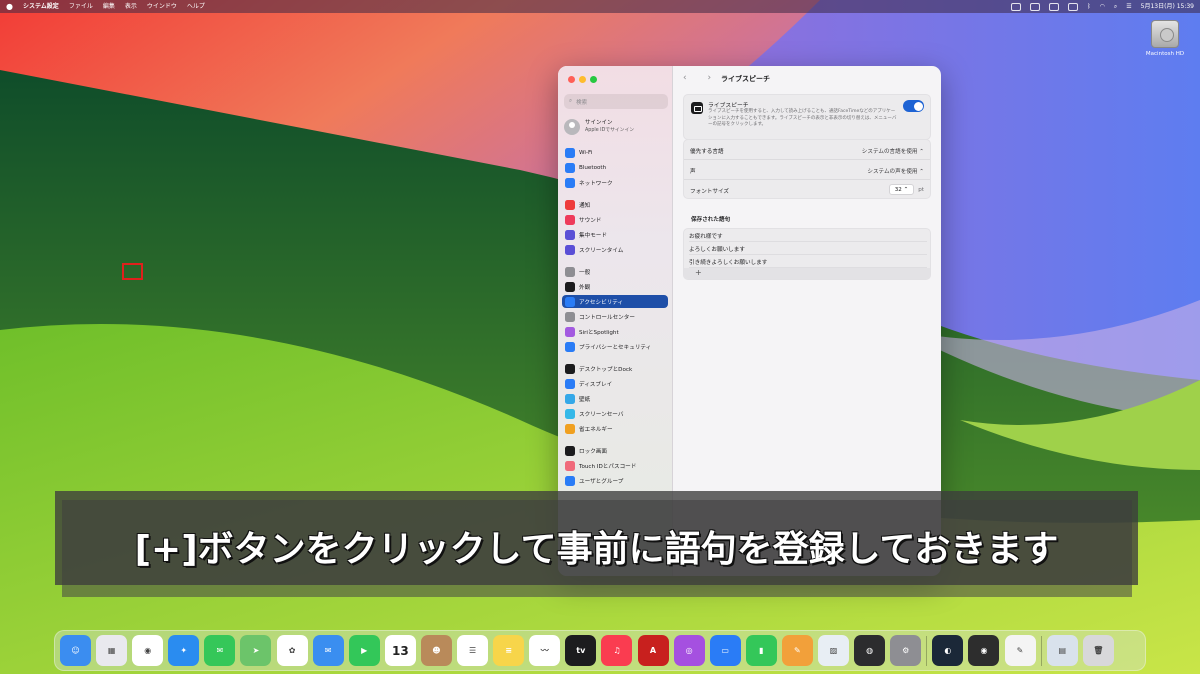  I want to click on sidebar-item: ネットワーク, so click(615, 182).